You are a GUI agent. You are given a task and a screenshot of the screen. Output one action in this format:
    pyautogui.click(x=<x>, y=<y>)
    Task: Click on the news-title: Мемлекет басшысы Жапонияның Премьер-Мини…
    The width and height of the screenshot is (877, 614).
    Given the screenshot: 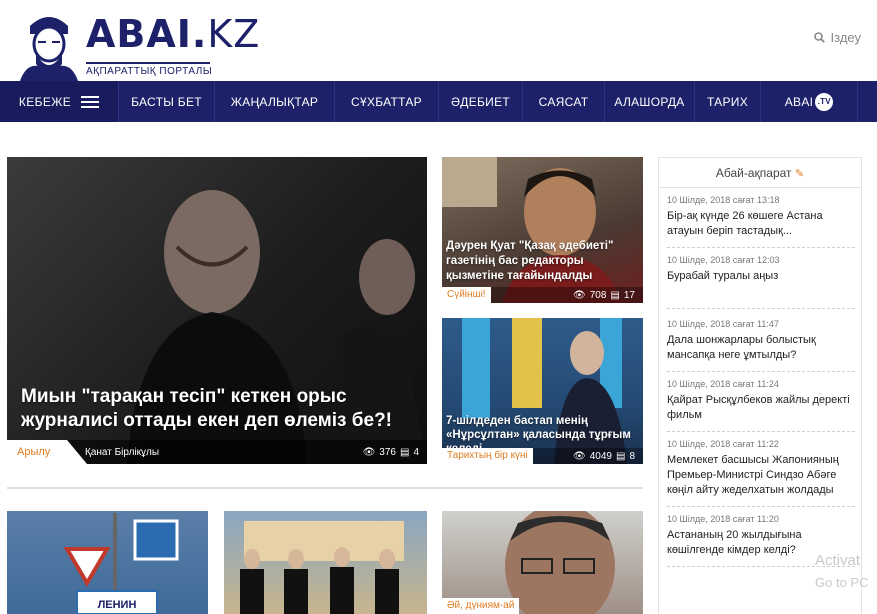 What is the action you would take?
    pyautogui.click(x=753, y=475)
    